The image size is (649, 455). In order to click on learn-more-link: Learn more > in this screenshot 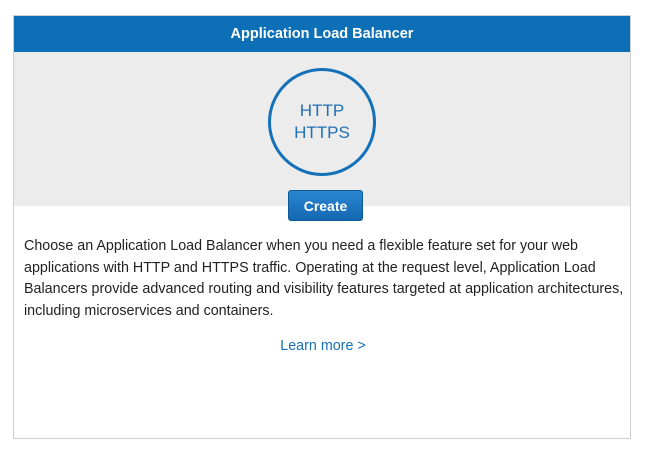, I will do `click(323, 346)`.